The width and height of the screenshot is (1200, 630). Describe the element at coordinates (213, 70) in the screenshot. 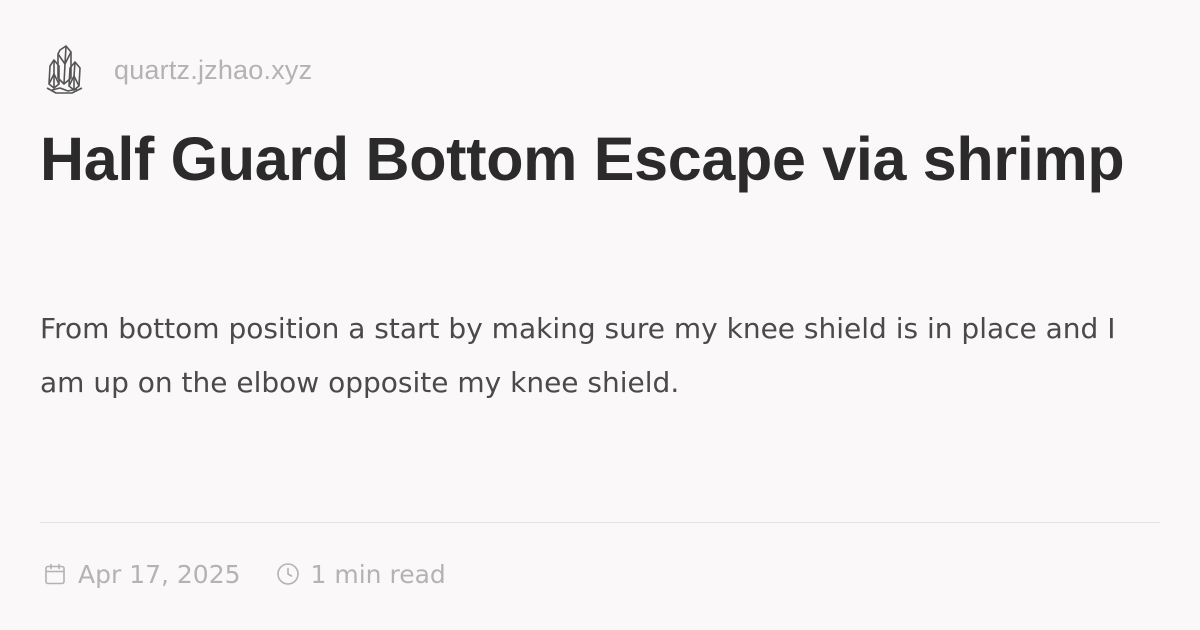

I see `site-url: quartz.jzhao.xyz` at that location.